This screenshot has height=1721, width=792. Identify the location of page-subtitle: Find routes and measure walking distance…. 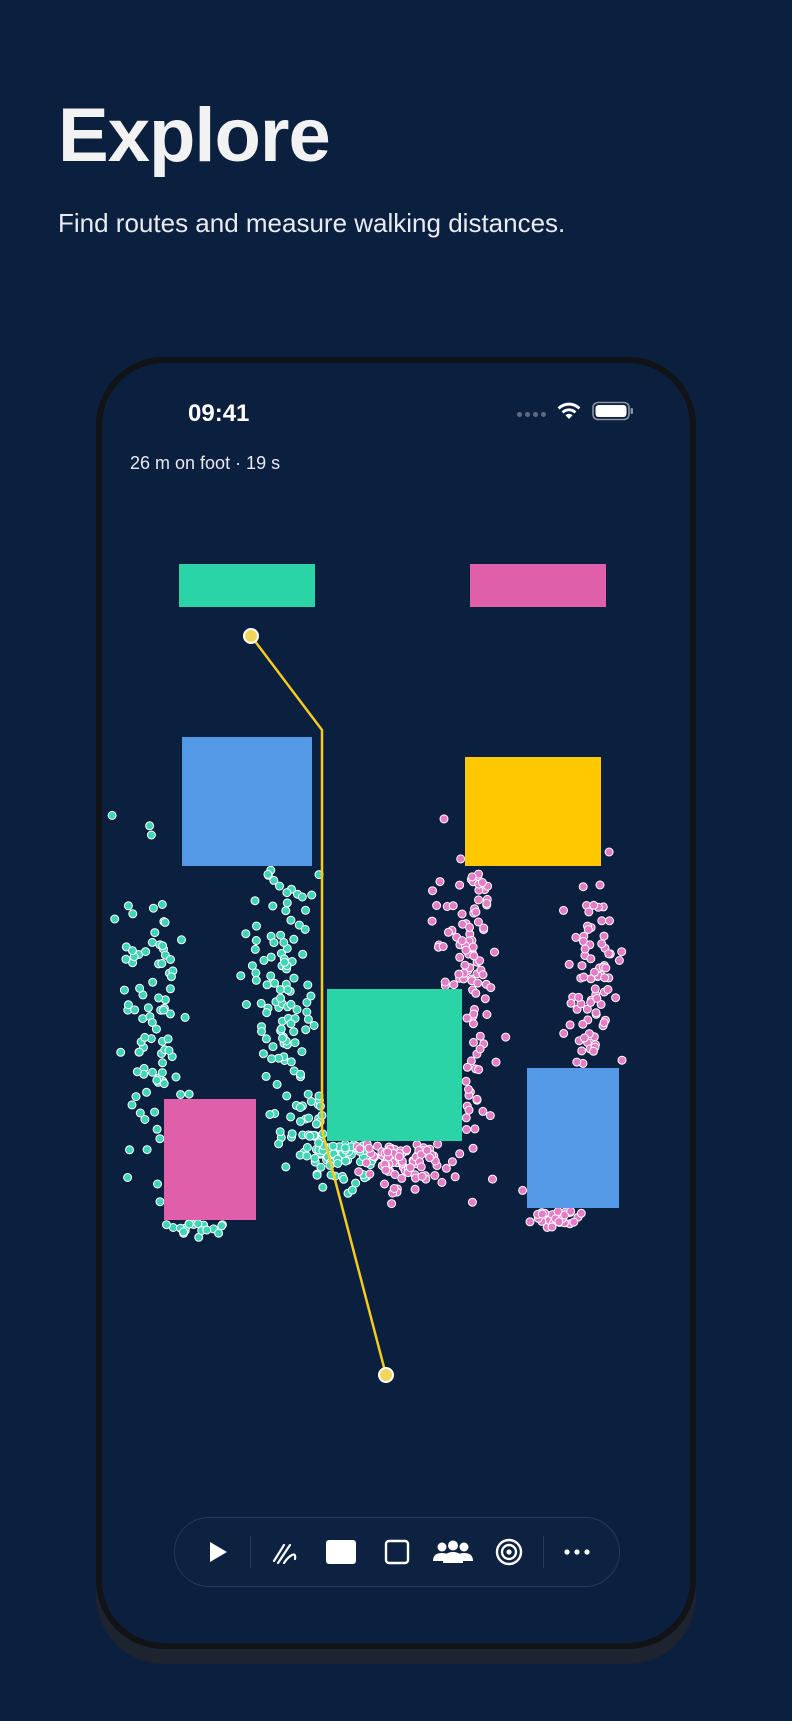
(312, 223).